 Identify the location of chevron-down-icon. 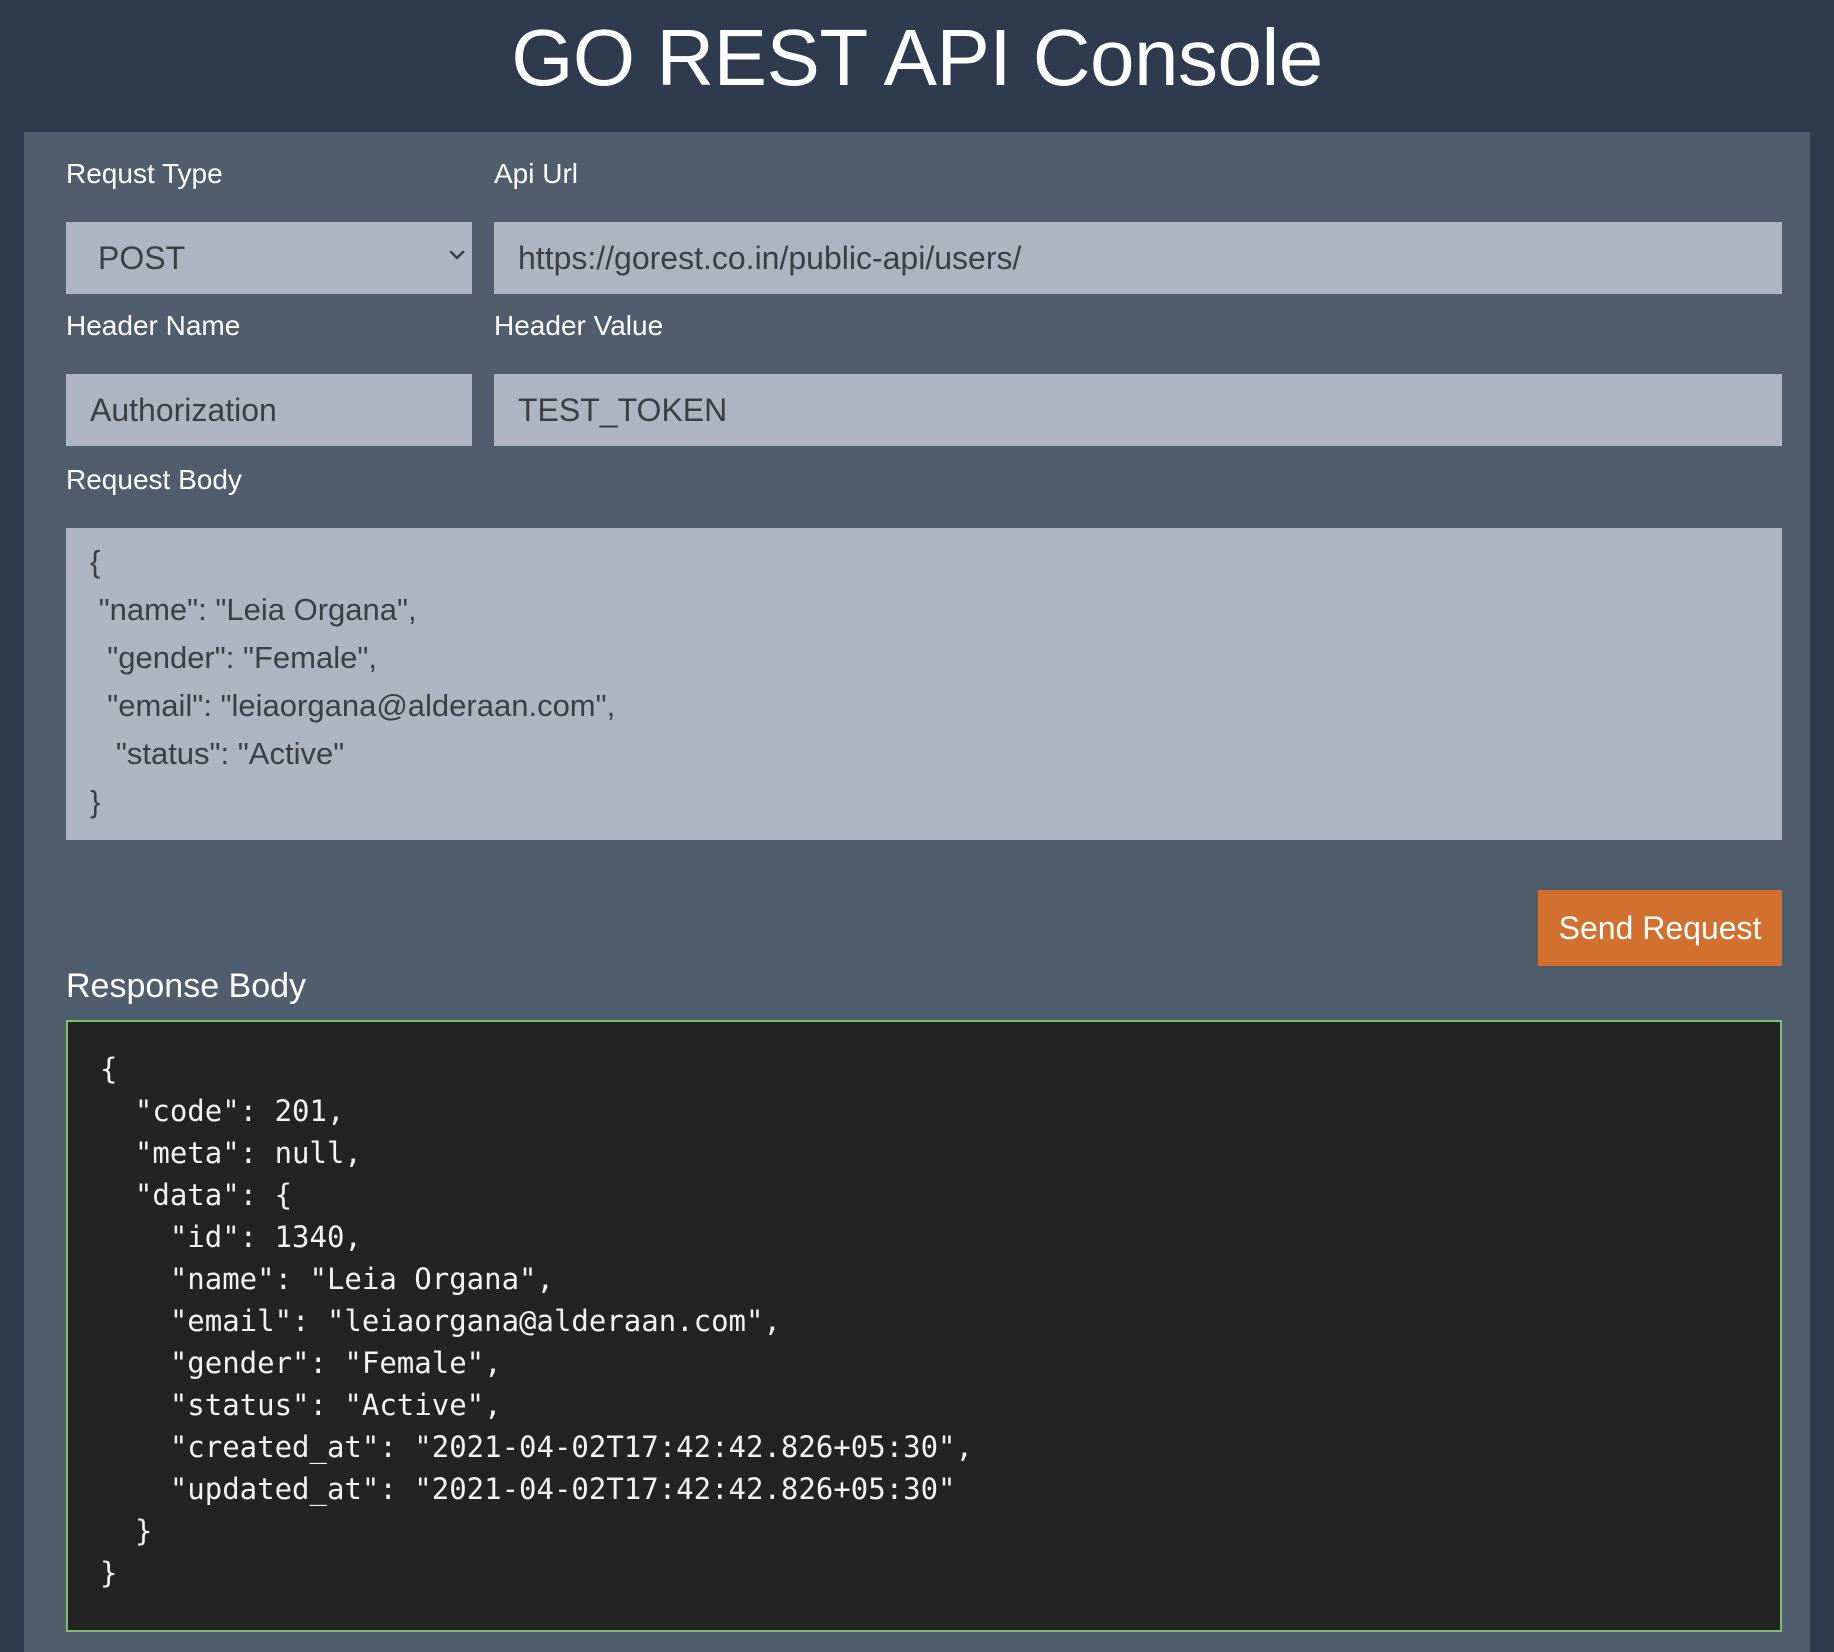
(457, 255).